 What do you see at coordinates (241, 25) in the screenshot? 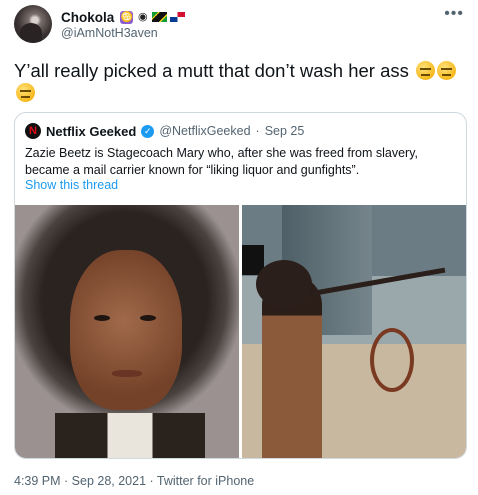
I see `tweet-header: Chokola ♋ ◉ @iAmNotH3aven •••` at bounding box center [241, 25].